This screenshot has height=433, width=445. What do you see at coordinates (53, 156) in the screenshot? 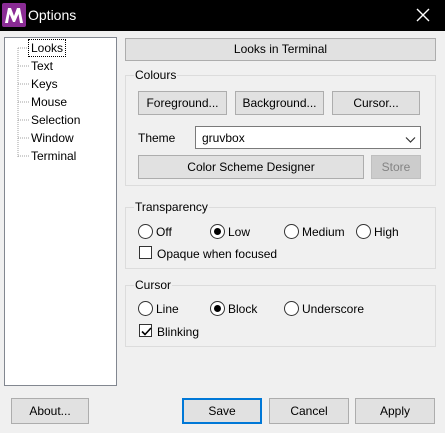
I see `tree-item-terminal: Terminal` at bounding box center [53, 156].